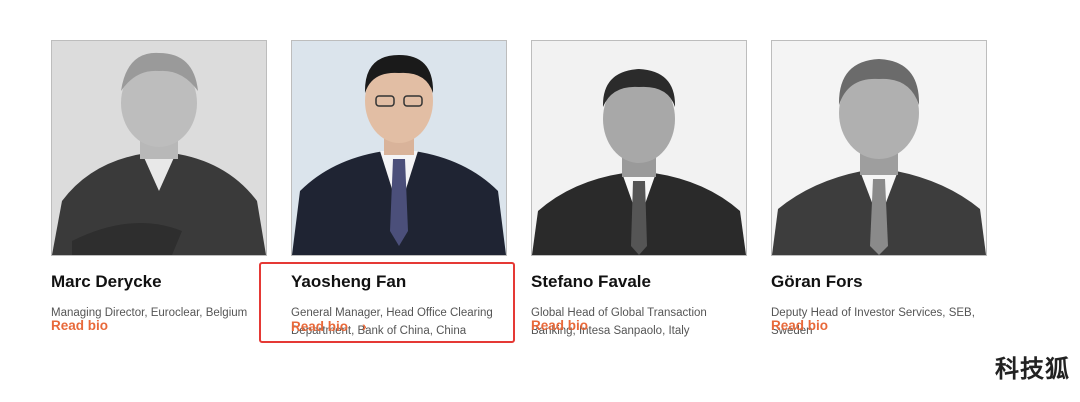 The image size is (1080, 402). Describe the element at coordinates (387, 302) in the screenshot. I see `highlight-box` at that location.